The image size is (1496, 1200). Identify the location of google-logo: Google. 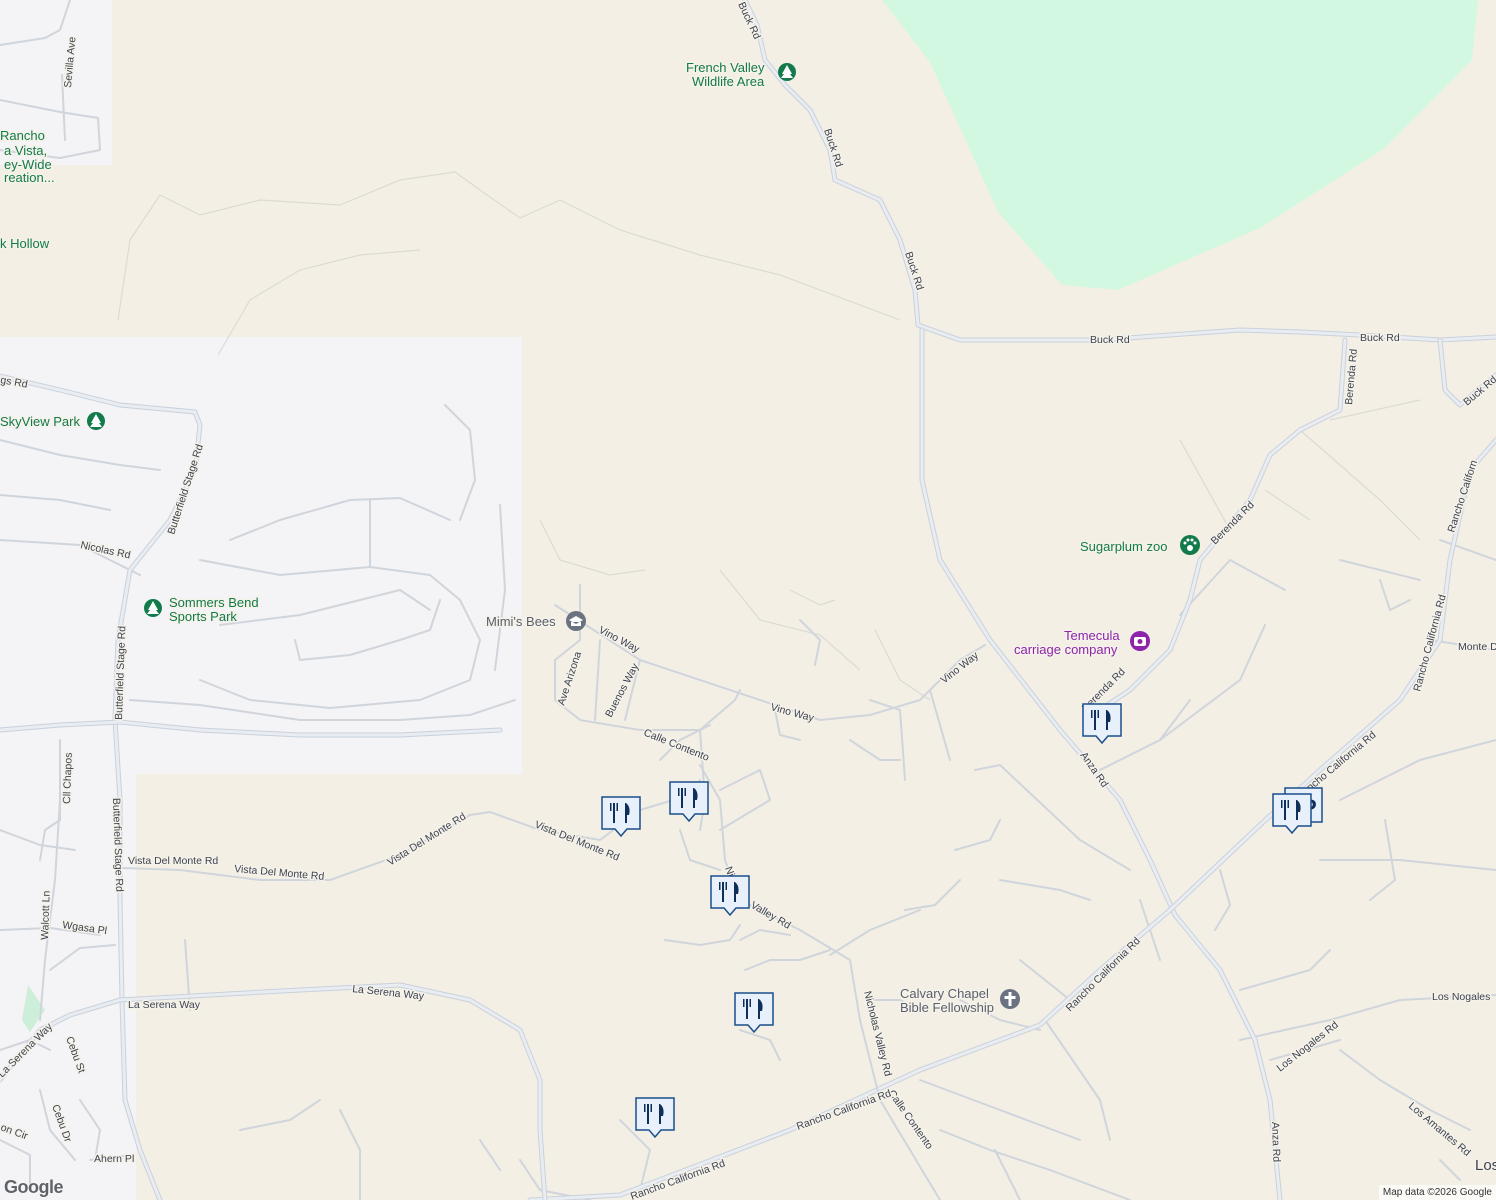
(34, 1187).